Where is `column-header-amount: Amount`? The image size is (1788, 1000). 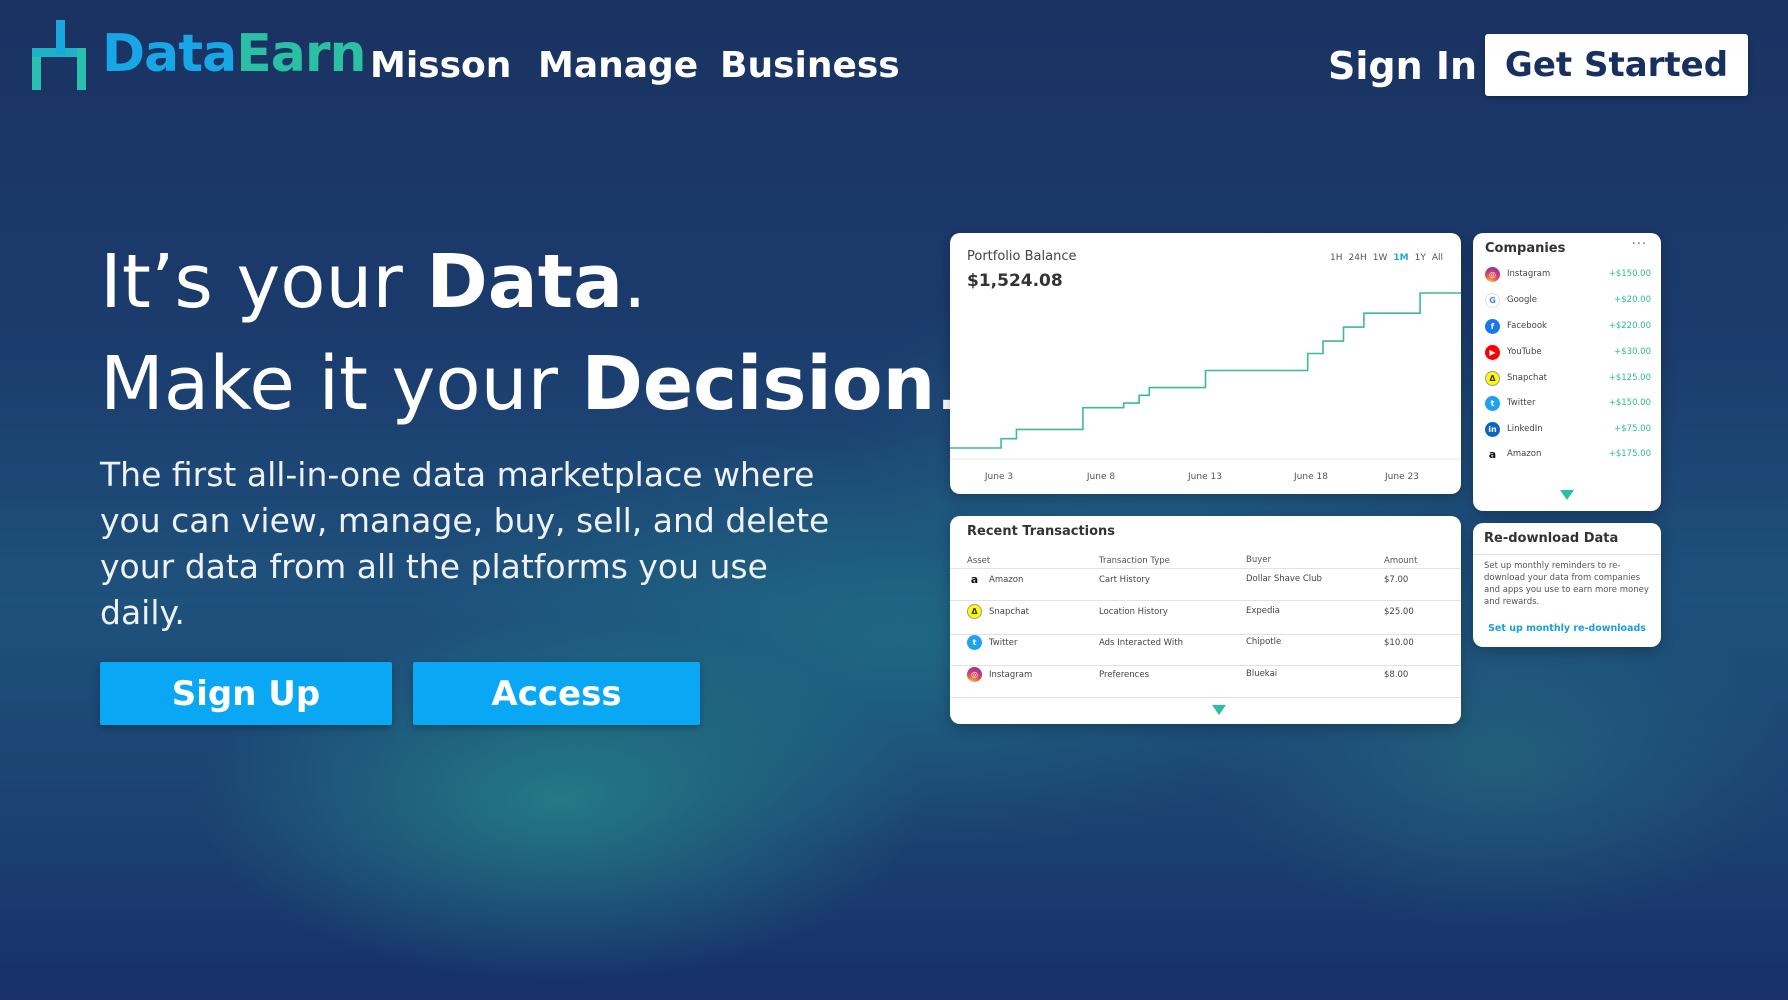
column-header-amount: Amount is located at coordinates (1401, 561).